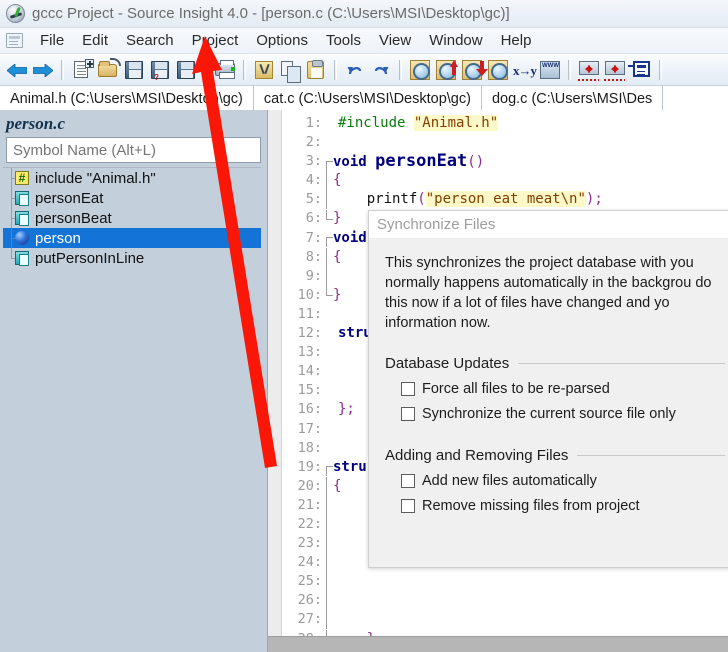  I want to click on print-icon, so click(225, 70).